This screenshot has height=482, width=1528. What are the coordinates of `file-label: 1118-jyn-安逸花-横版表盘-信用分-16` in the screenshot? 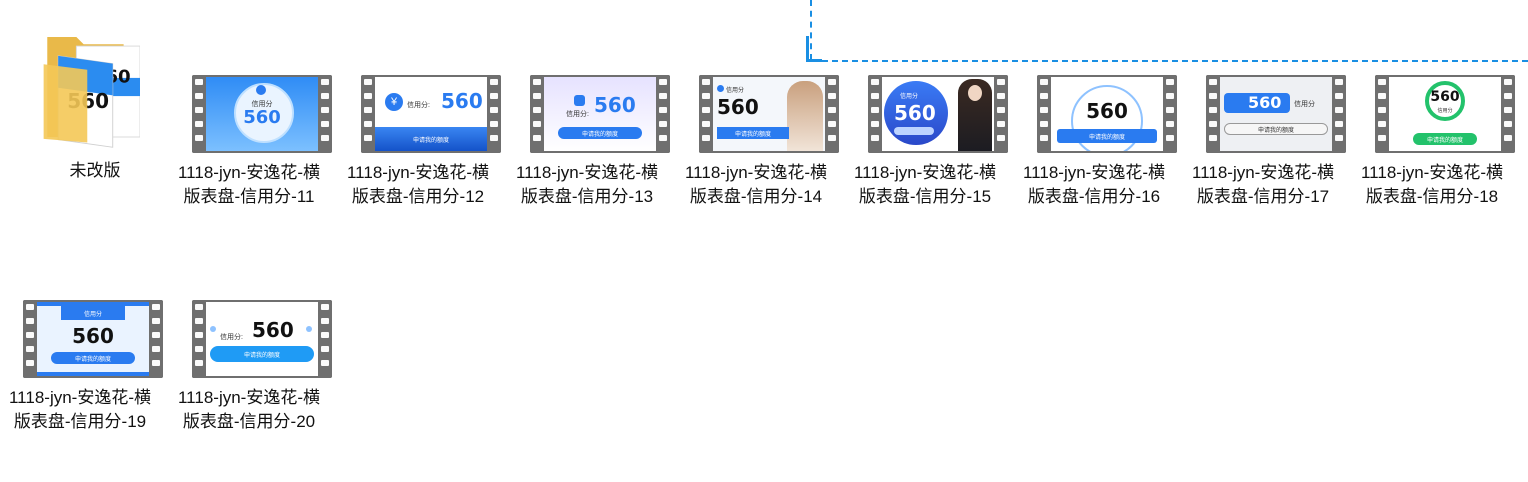 It's located at (1093, 184).